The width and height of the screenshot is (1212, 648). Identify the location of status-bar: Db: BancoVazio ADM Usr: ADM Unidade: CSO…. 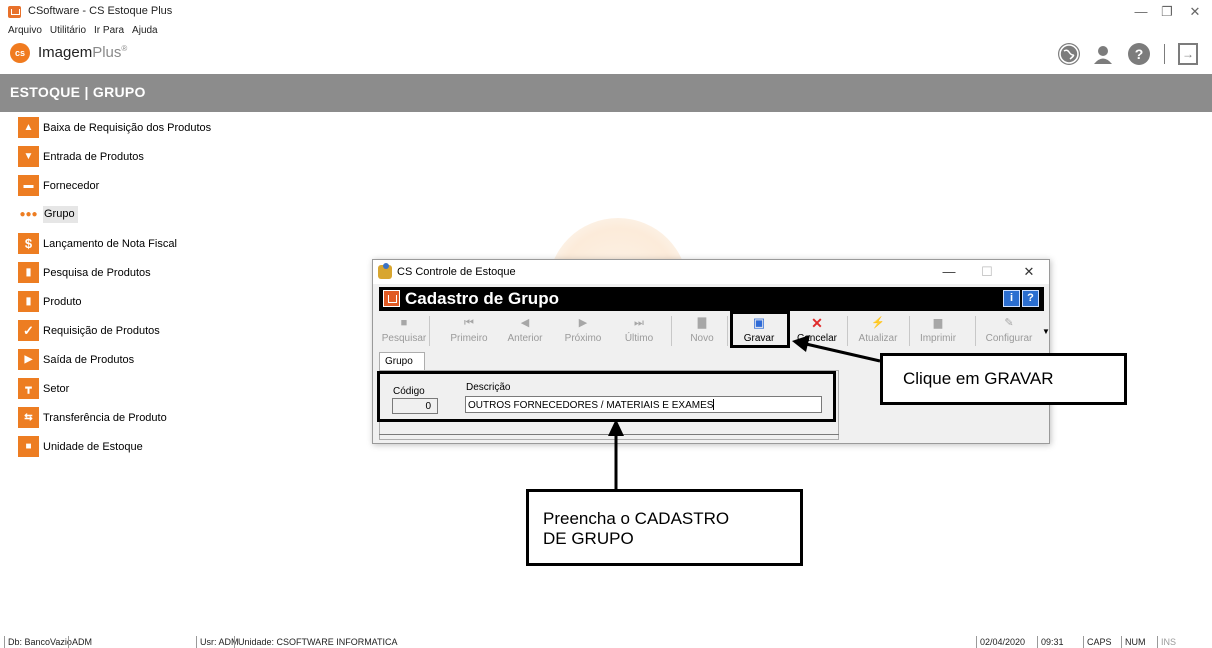
(606, 642).